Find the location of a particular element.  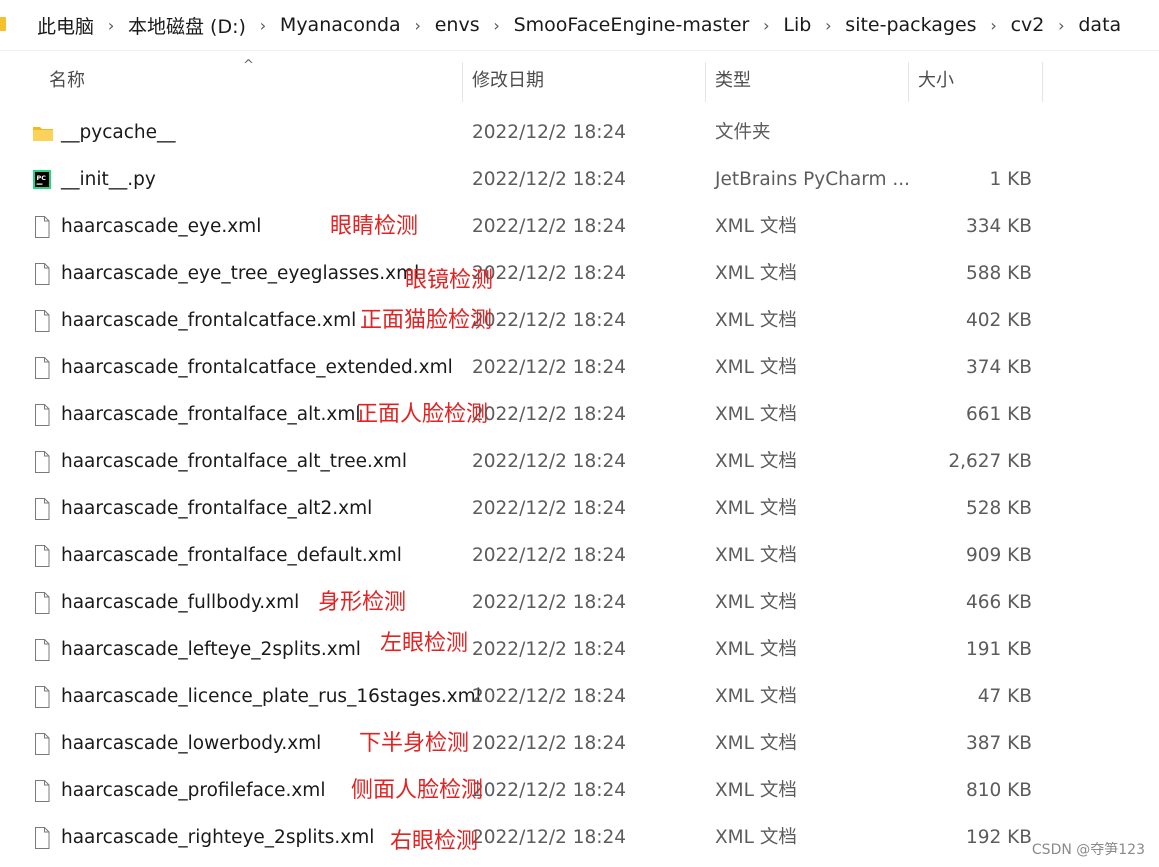

column-date: 修改日期 is located at coordinates (508, 81).